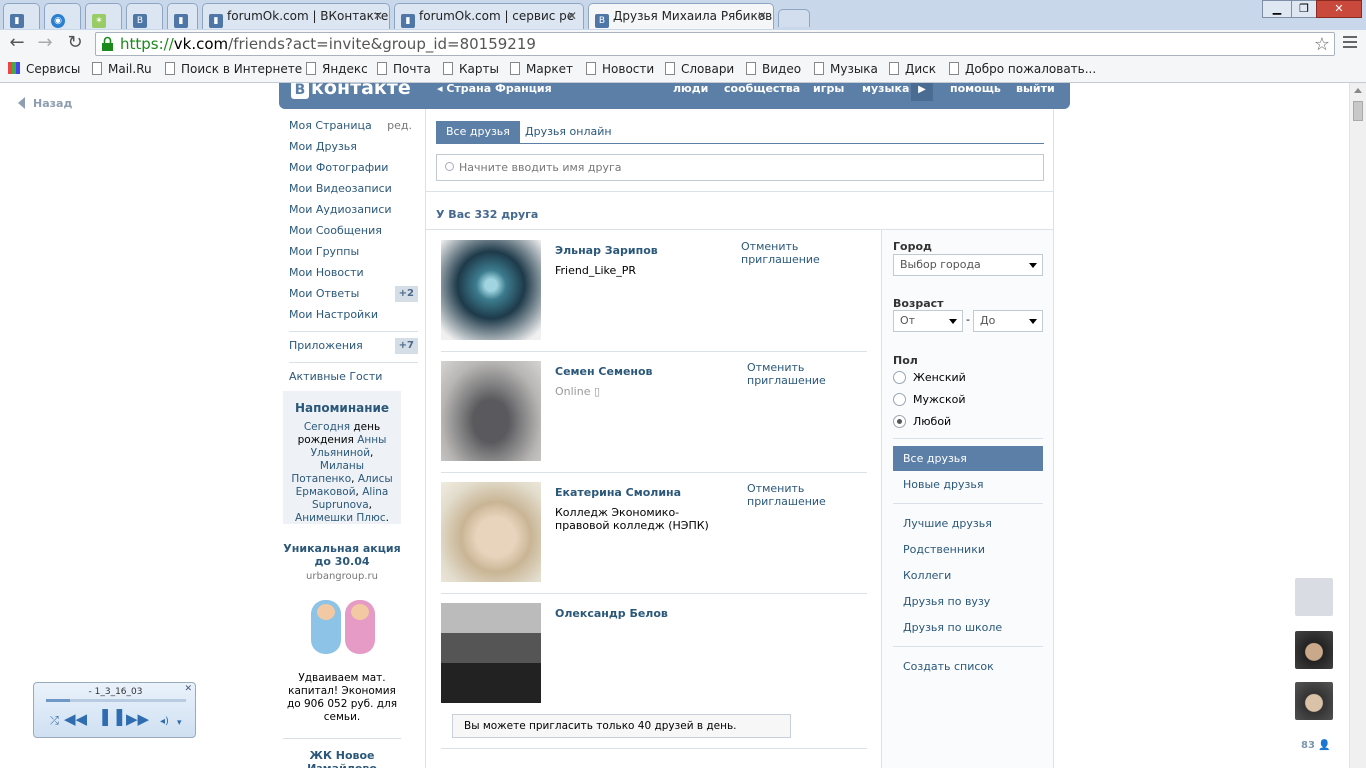 This screenshot has height=768, width=1366. I want to click on bookmark-item: Карты, so click(471, 69).